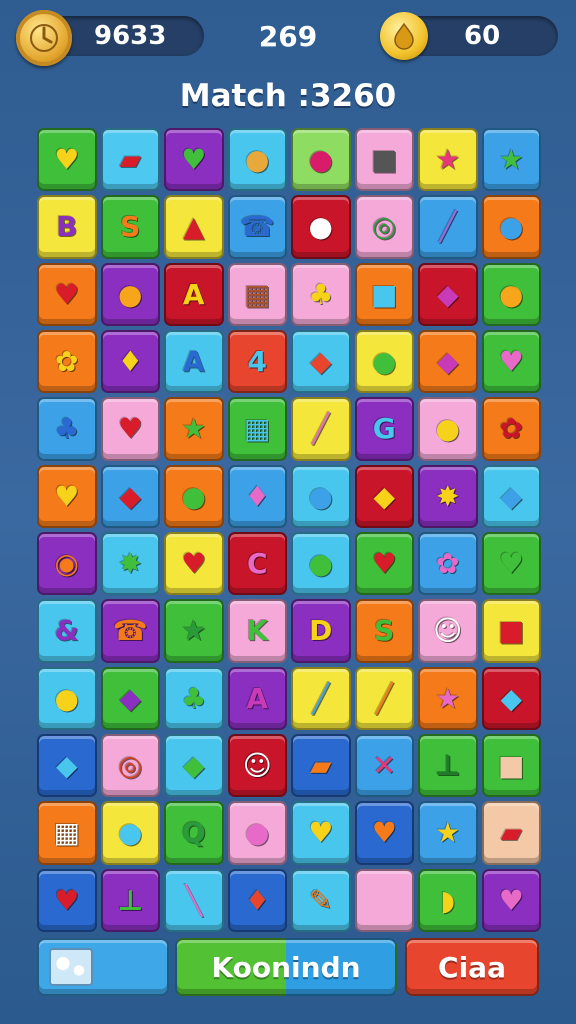  I want to click on right-action-button: Ciaa, so click(472, 967).